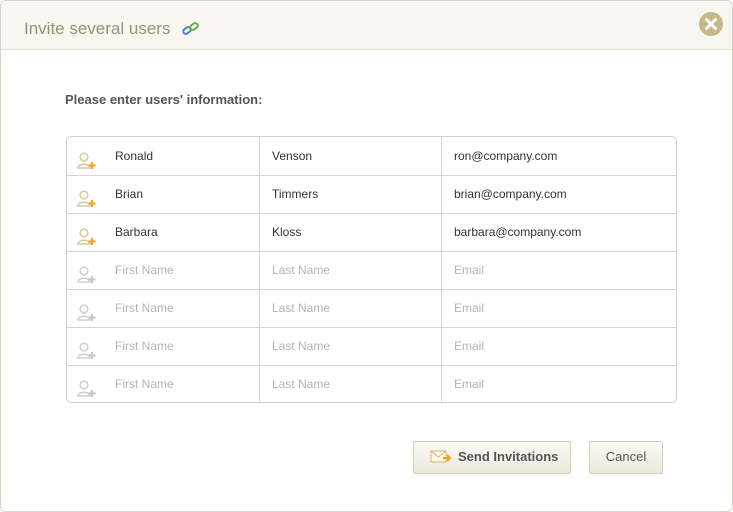  I want to click on user-row: Ronald Venson ron@company.com, so click(371, 156).